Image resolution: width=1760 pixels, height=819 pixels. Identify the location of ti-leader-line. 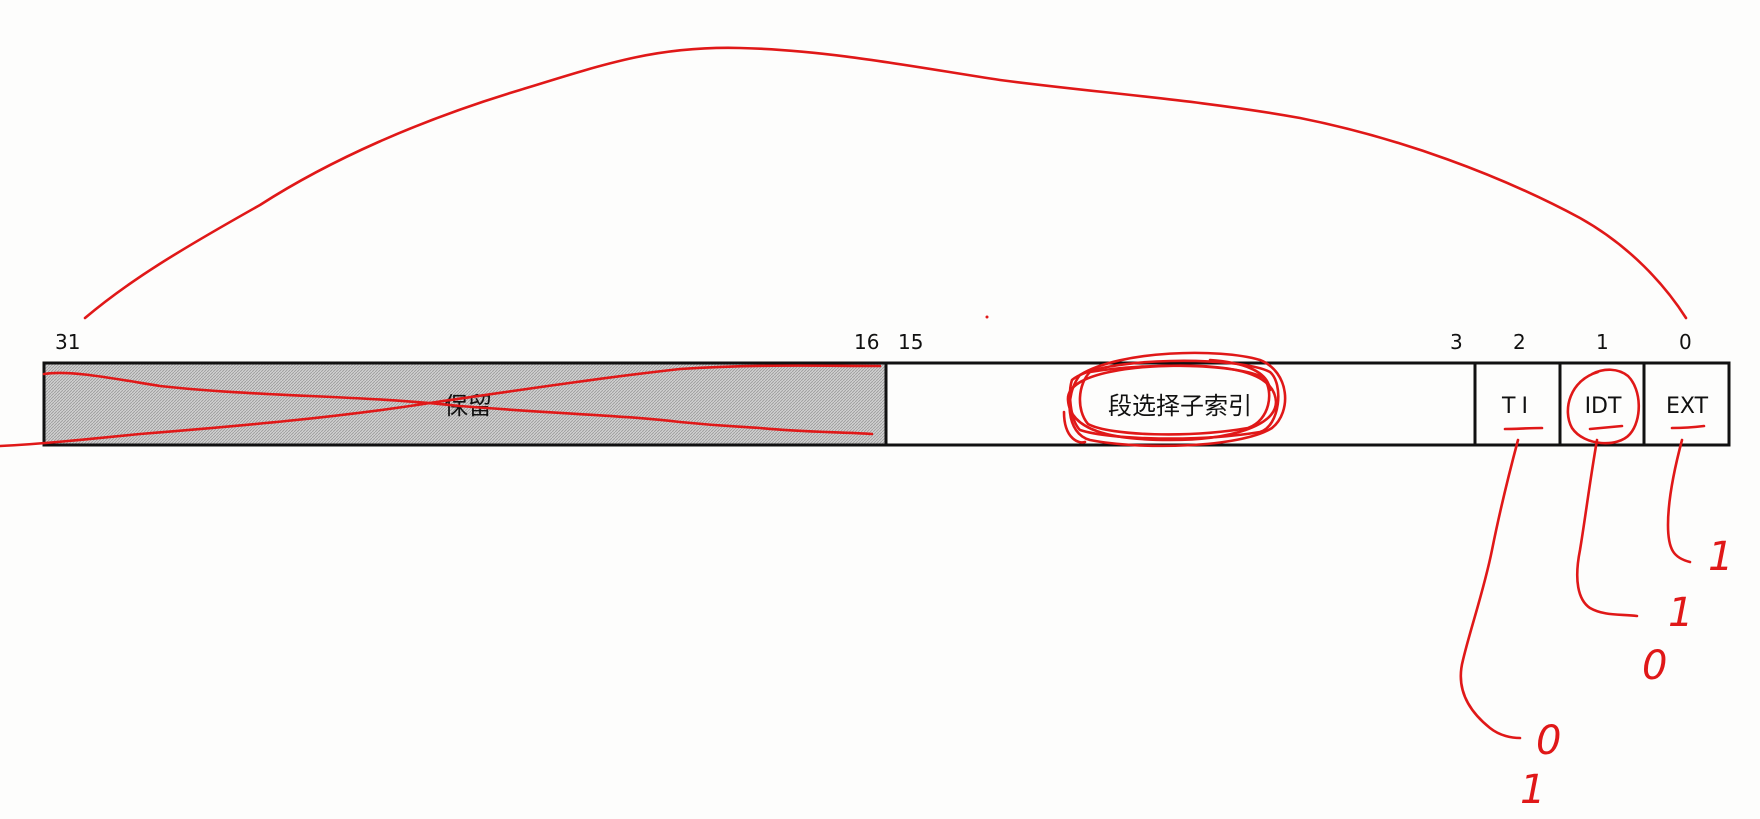
(1490, 589).